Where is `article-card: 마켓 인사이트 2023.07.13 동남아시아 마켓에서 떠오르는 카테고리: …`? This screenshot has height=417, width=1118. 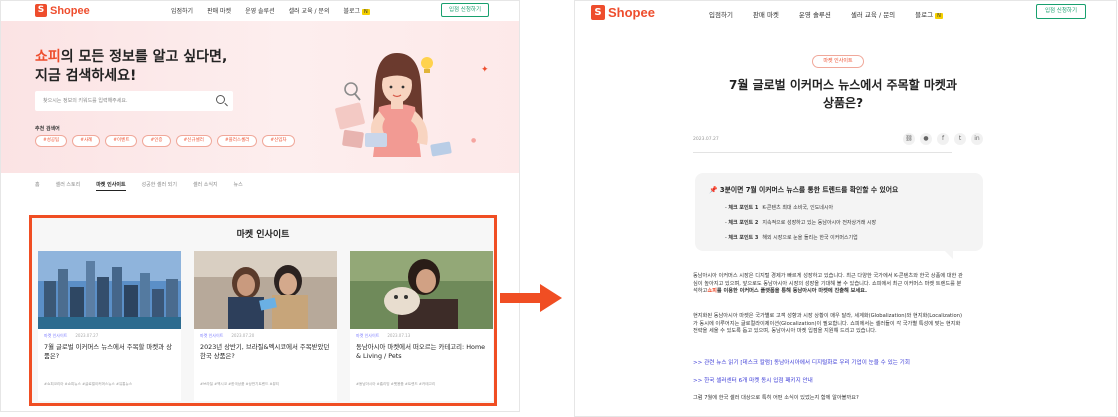 article-card: 마켓 인사이트 2023.07.13 동남아시아 마켓에서 떠오르는 카테고리: … is located at coordinates (421, 326).